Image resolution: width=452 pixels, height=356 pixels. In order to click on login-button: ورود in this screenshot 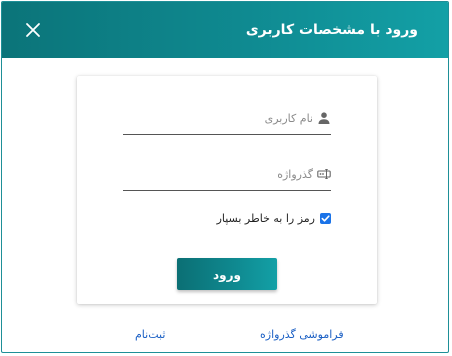, I will do `click(227, 274)`.